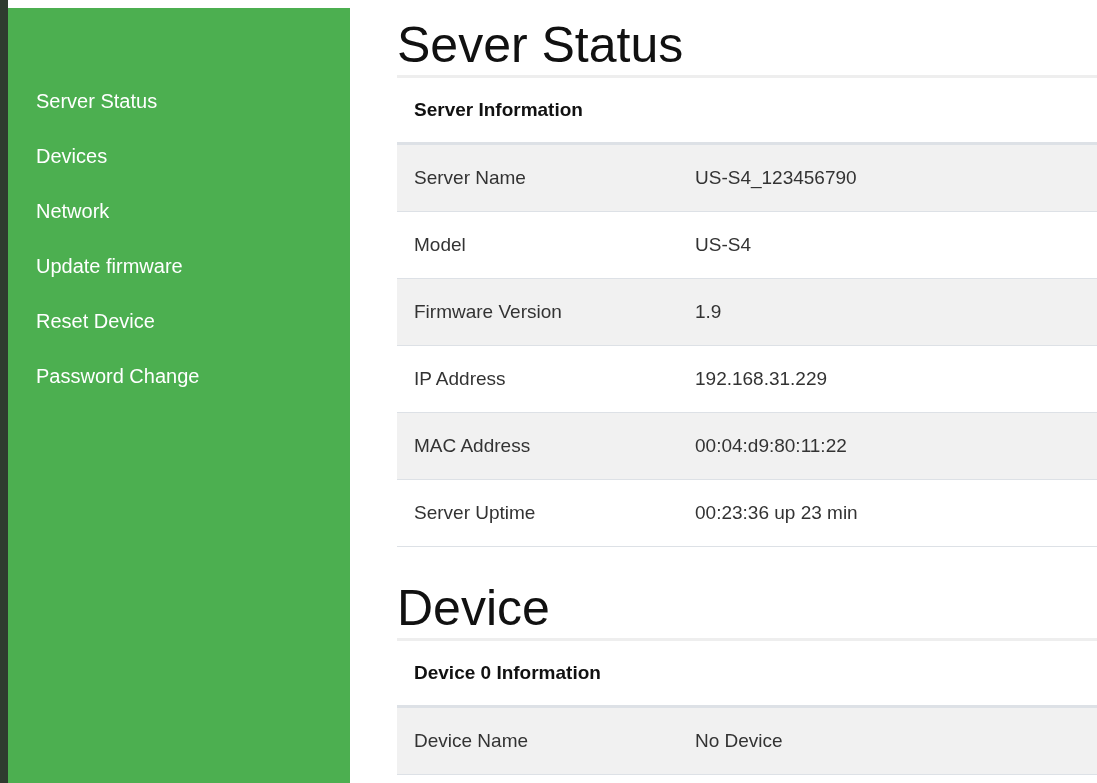  Describe the element at coordinates (887, 245) in the screenshot. I see `value-cell: US-S4` at that location.